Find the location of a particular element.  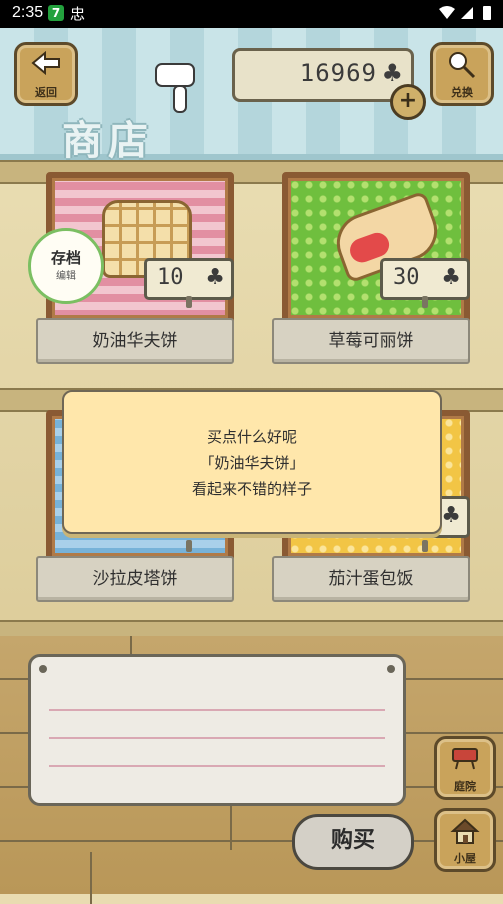

currency-display: 16969 ♣ is located at coordinates (323, 75).